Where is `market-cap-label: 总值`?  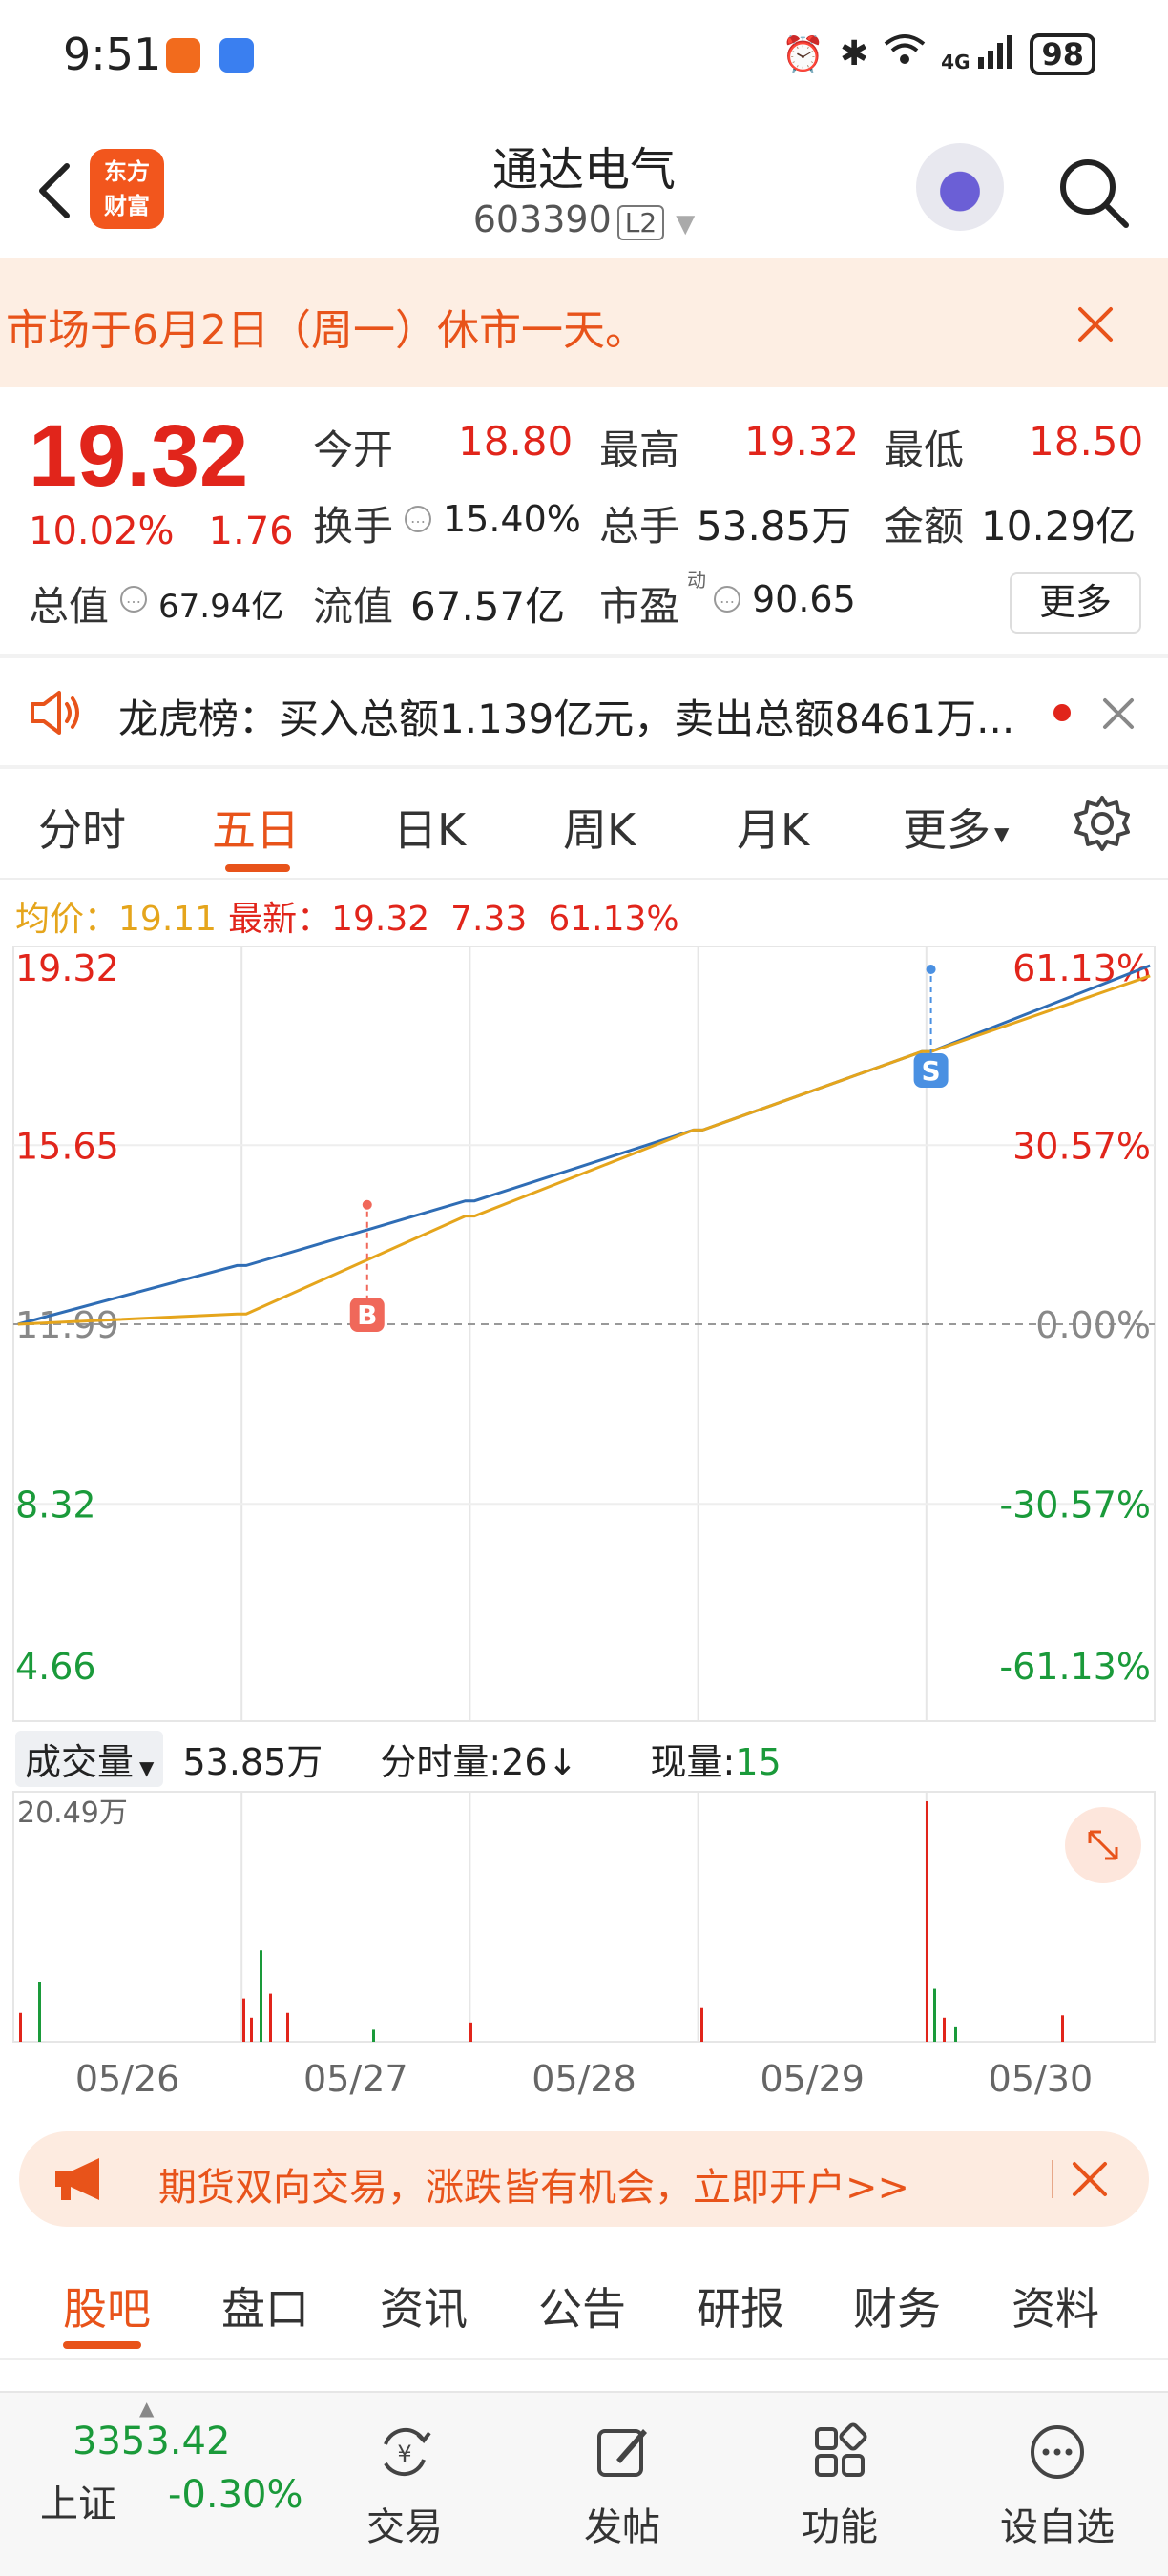 market-cap-label: 总值 is located at coordinates (69, 606).